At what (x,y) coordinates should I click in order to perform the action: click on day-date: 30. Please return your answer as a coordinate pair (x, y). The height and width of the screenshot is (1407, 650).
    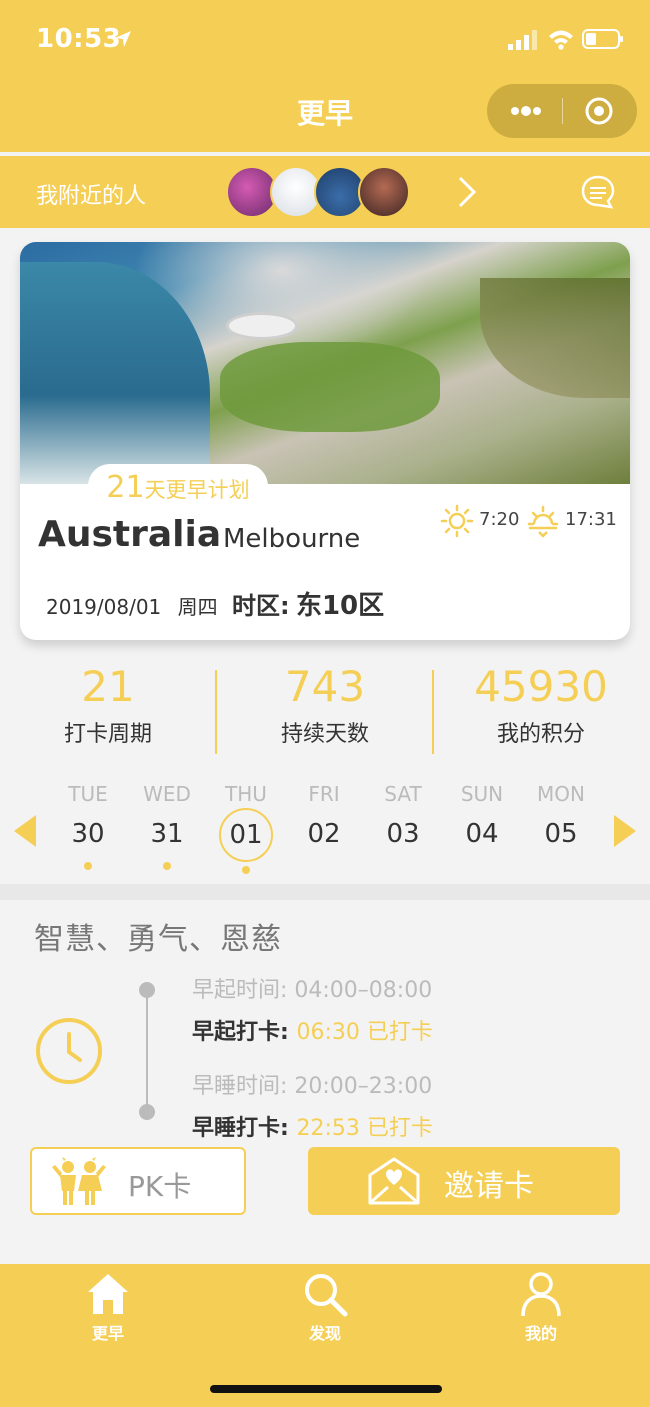
    Looking at the image, I should click on (88, 834).